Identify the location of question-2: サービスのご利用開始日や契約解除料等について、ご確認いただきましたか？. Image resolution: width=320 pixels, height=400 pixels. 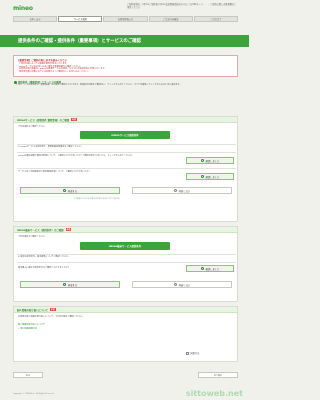
(54, 172).